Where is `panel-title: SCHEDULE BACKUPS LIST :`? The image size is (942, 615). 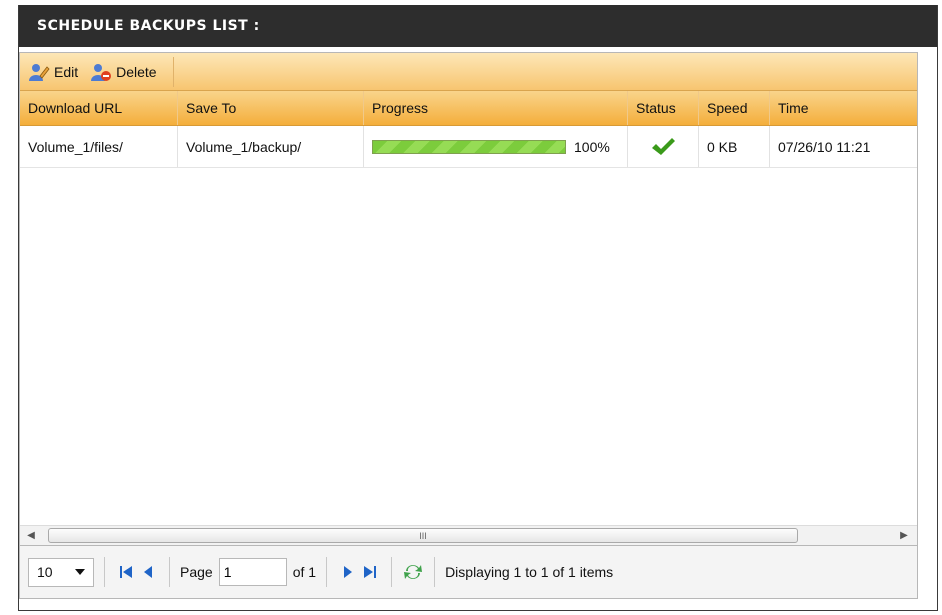 panel-title: SCHEDULE BACKUPS LIST : is located at coordinates (478, 26).